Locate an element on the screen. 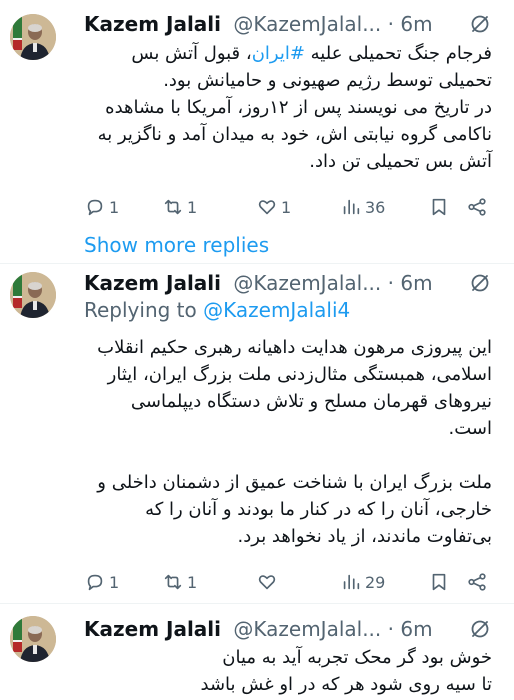  replying-to-label: Replying to is located at coordinates (140, 310).